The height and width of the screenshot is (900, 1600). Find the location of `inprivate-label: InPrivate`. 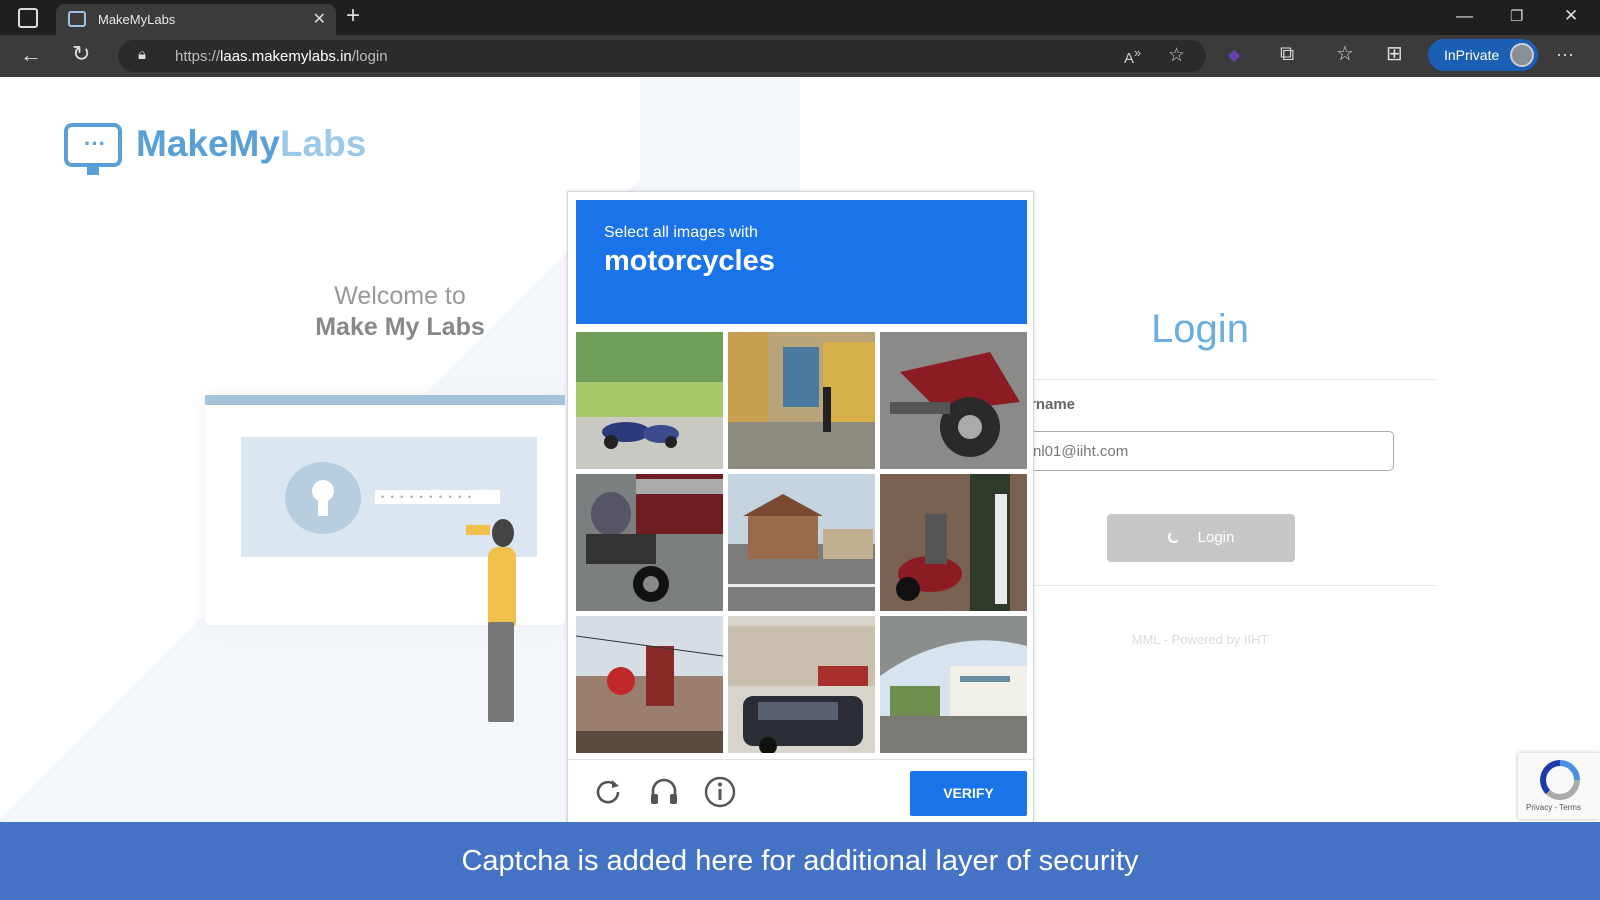

inprivate-label: InPrivate is located at coordinates (1472, 55).